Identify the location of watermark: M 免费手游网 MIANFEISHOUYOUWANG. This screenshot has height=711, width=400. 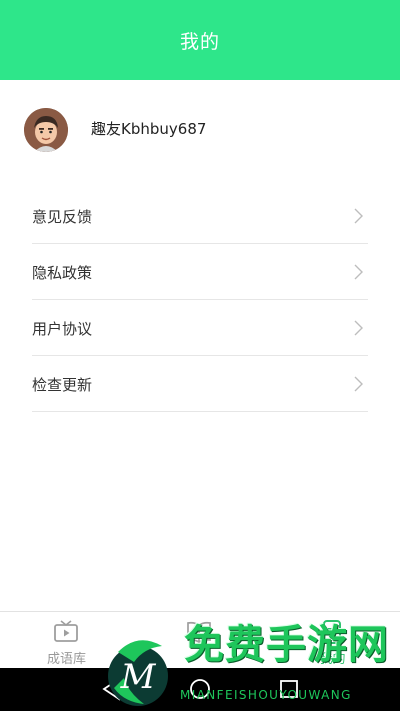
(250, 660).